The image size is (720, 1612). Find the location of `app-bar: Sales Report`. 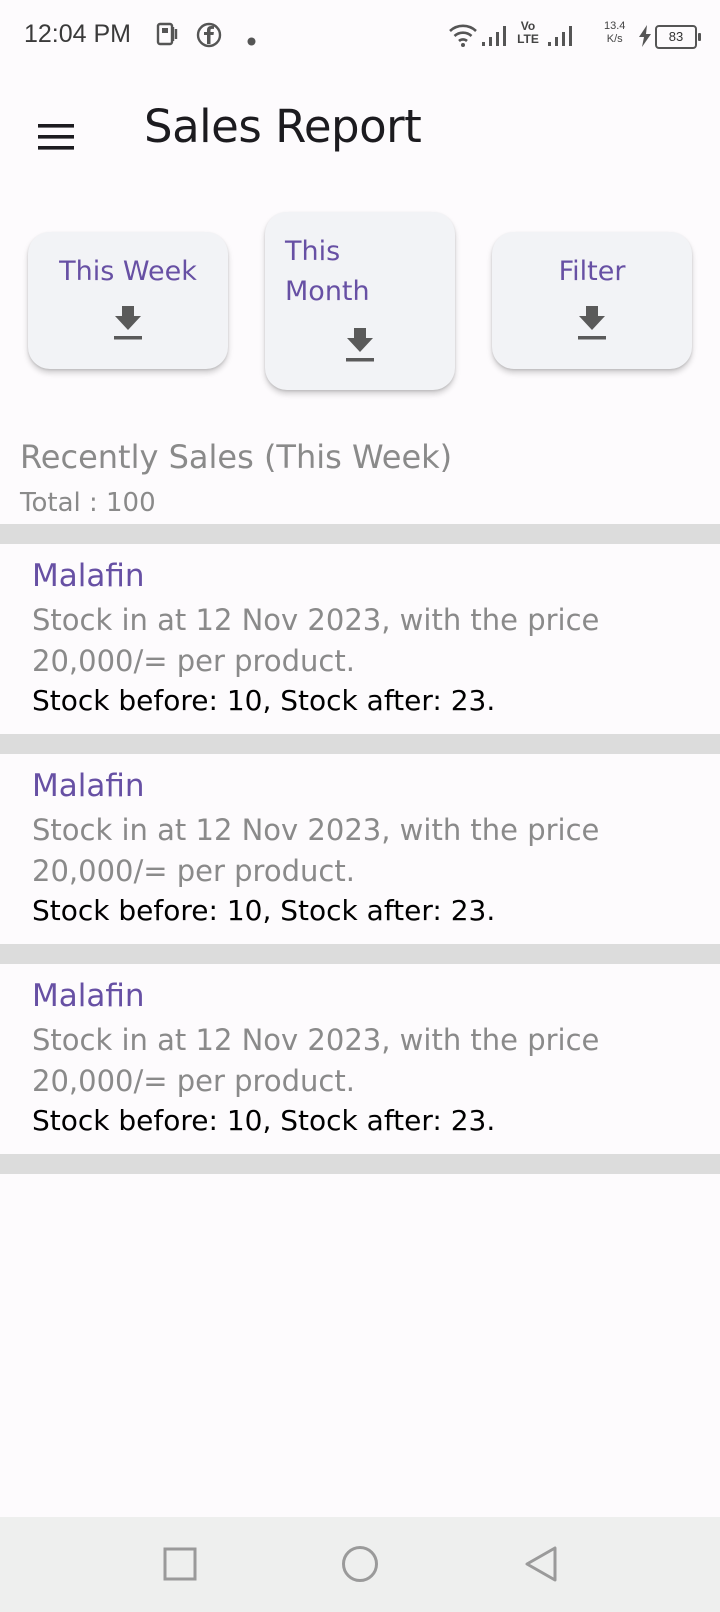

app-bar: Sales Report is located at coordinates (360, 130).